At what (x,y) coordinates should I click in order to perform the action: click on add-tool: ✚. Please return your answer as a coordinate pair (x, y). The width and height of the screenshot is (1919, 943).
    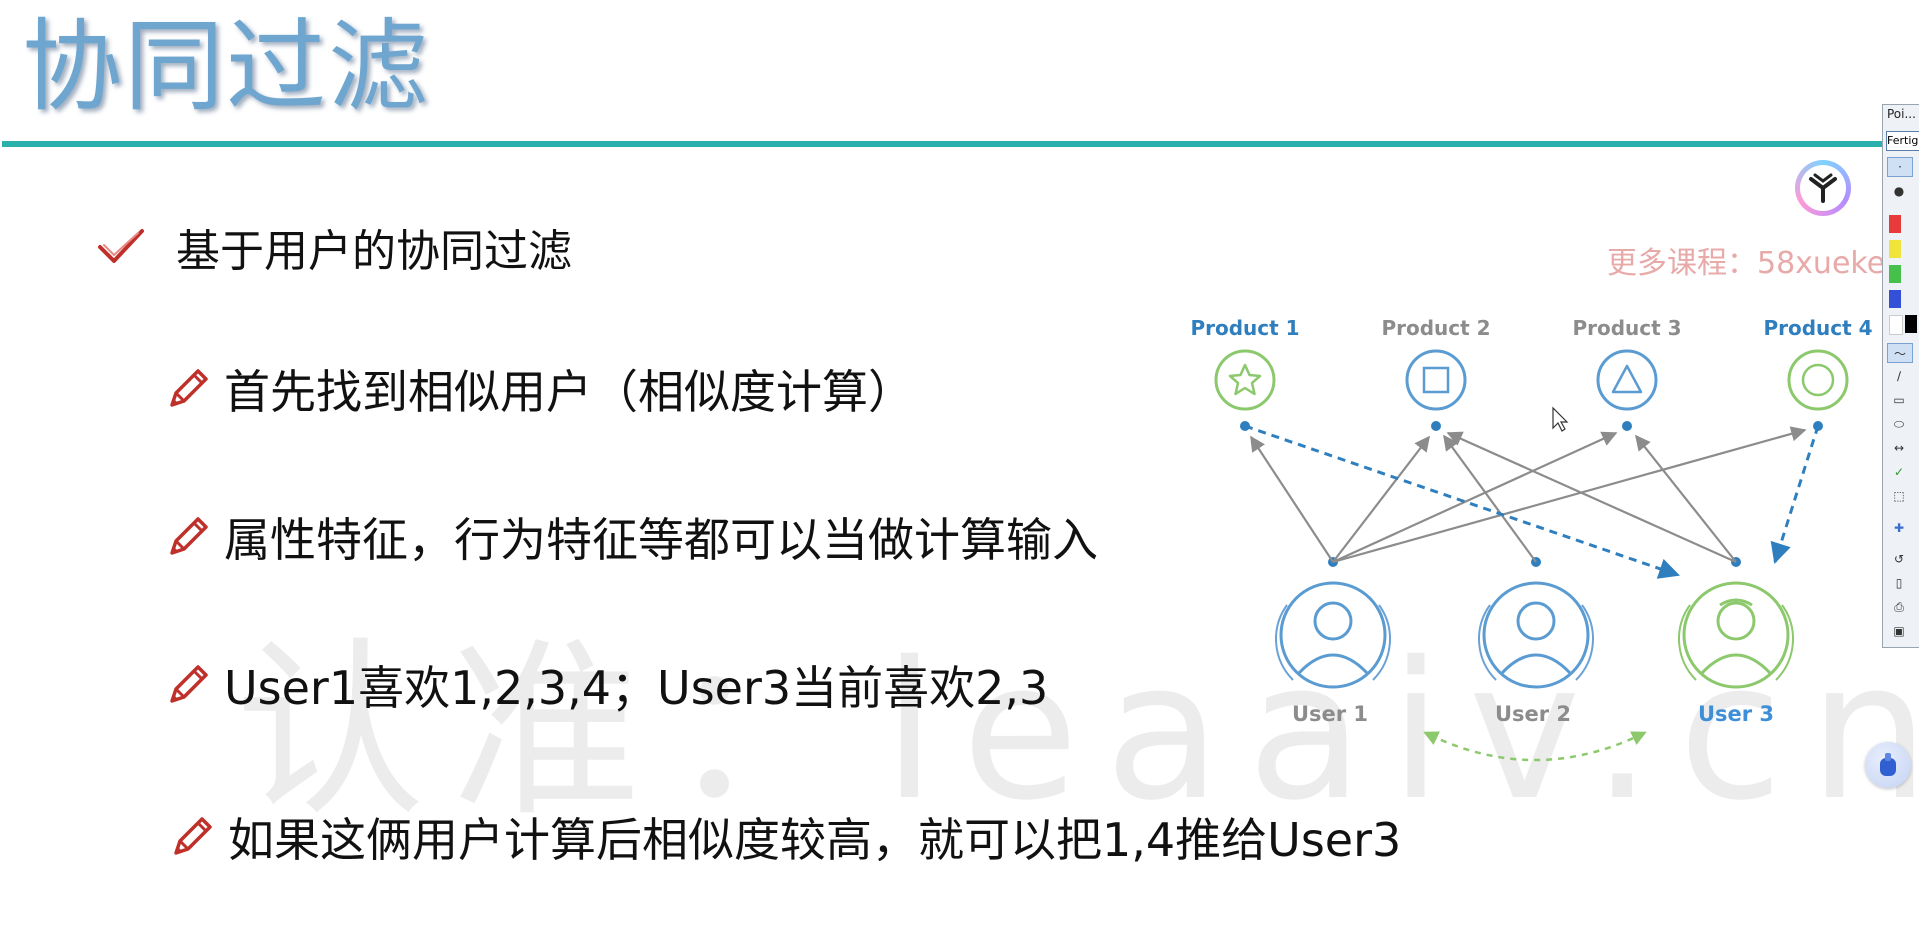
    Looking at the image, I should click on (1899, 528).